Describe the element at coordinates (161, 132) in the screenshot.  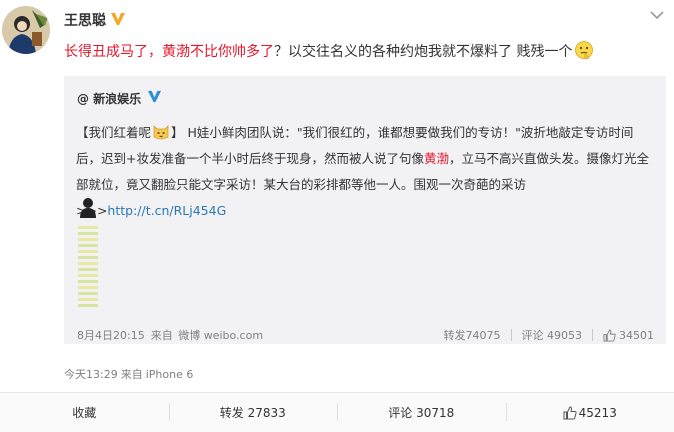
I see `cat-emoji-icon` at that location.